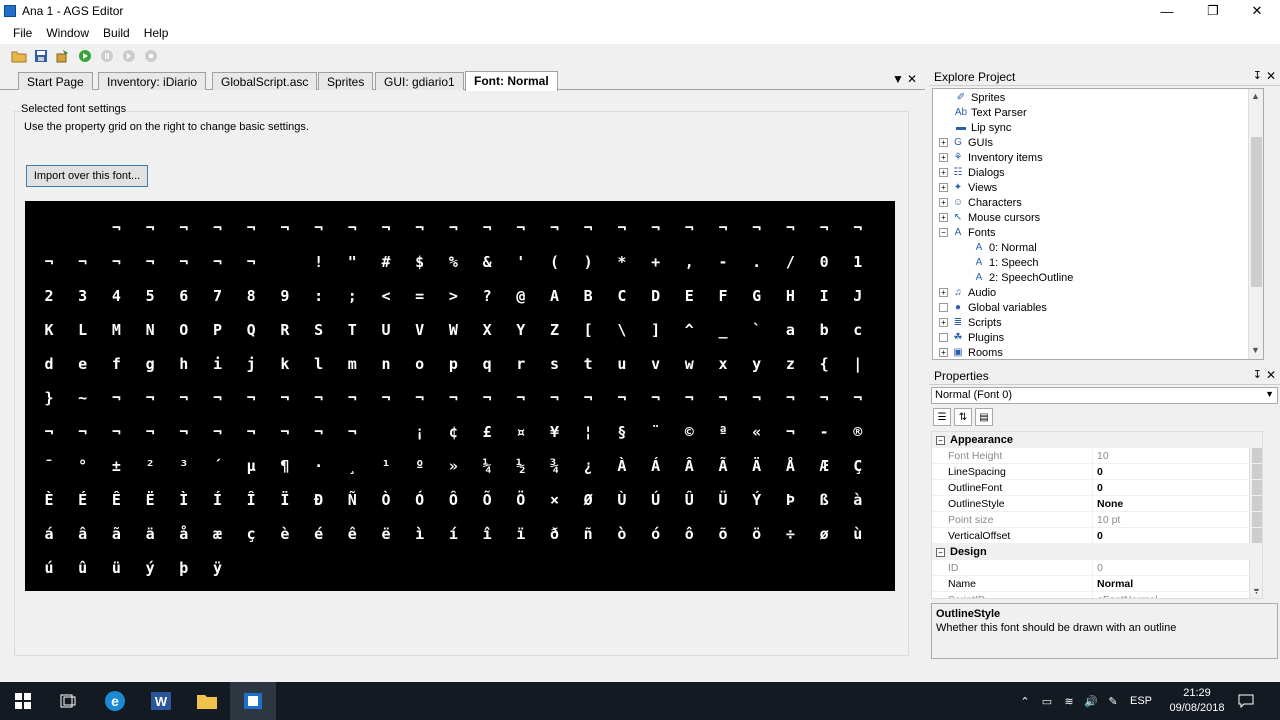 The image size is (1280, 720). I want to click on property-row: ID 0, so click(1097, 568).